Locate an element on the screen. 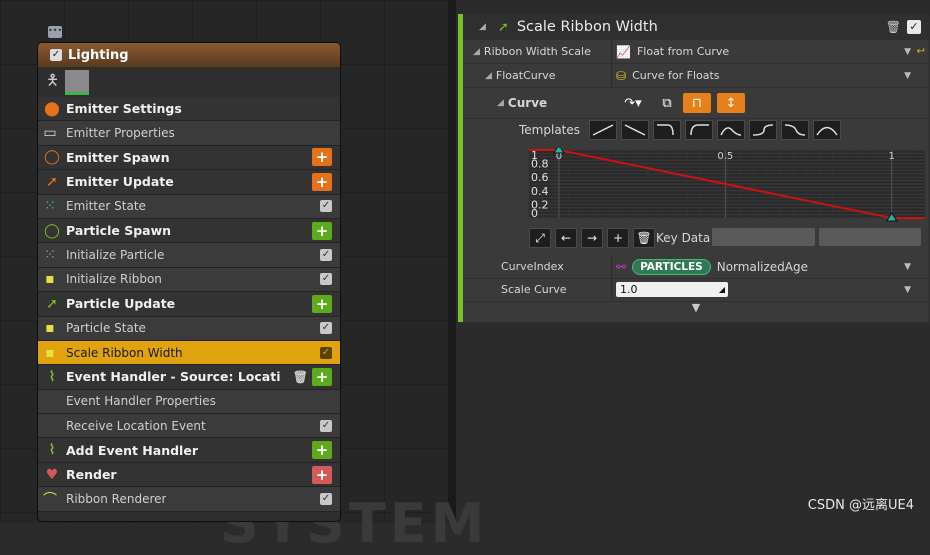 Image resolution: width=930 pixels, height=555 pixels. curve-asset-options-button: ↷▾ is located at coordinates (633, 103).